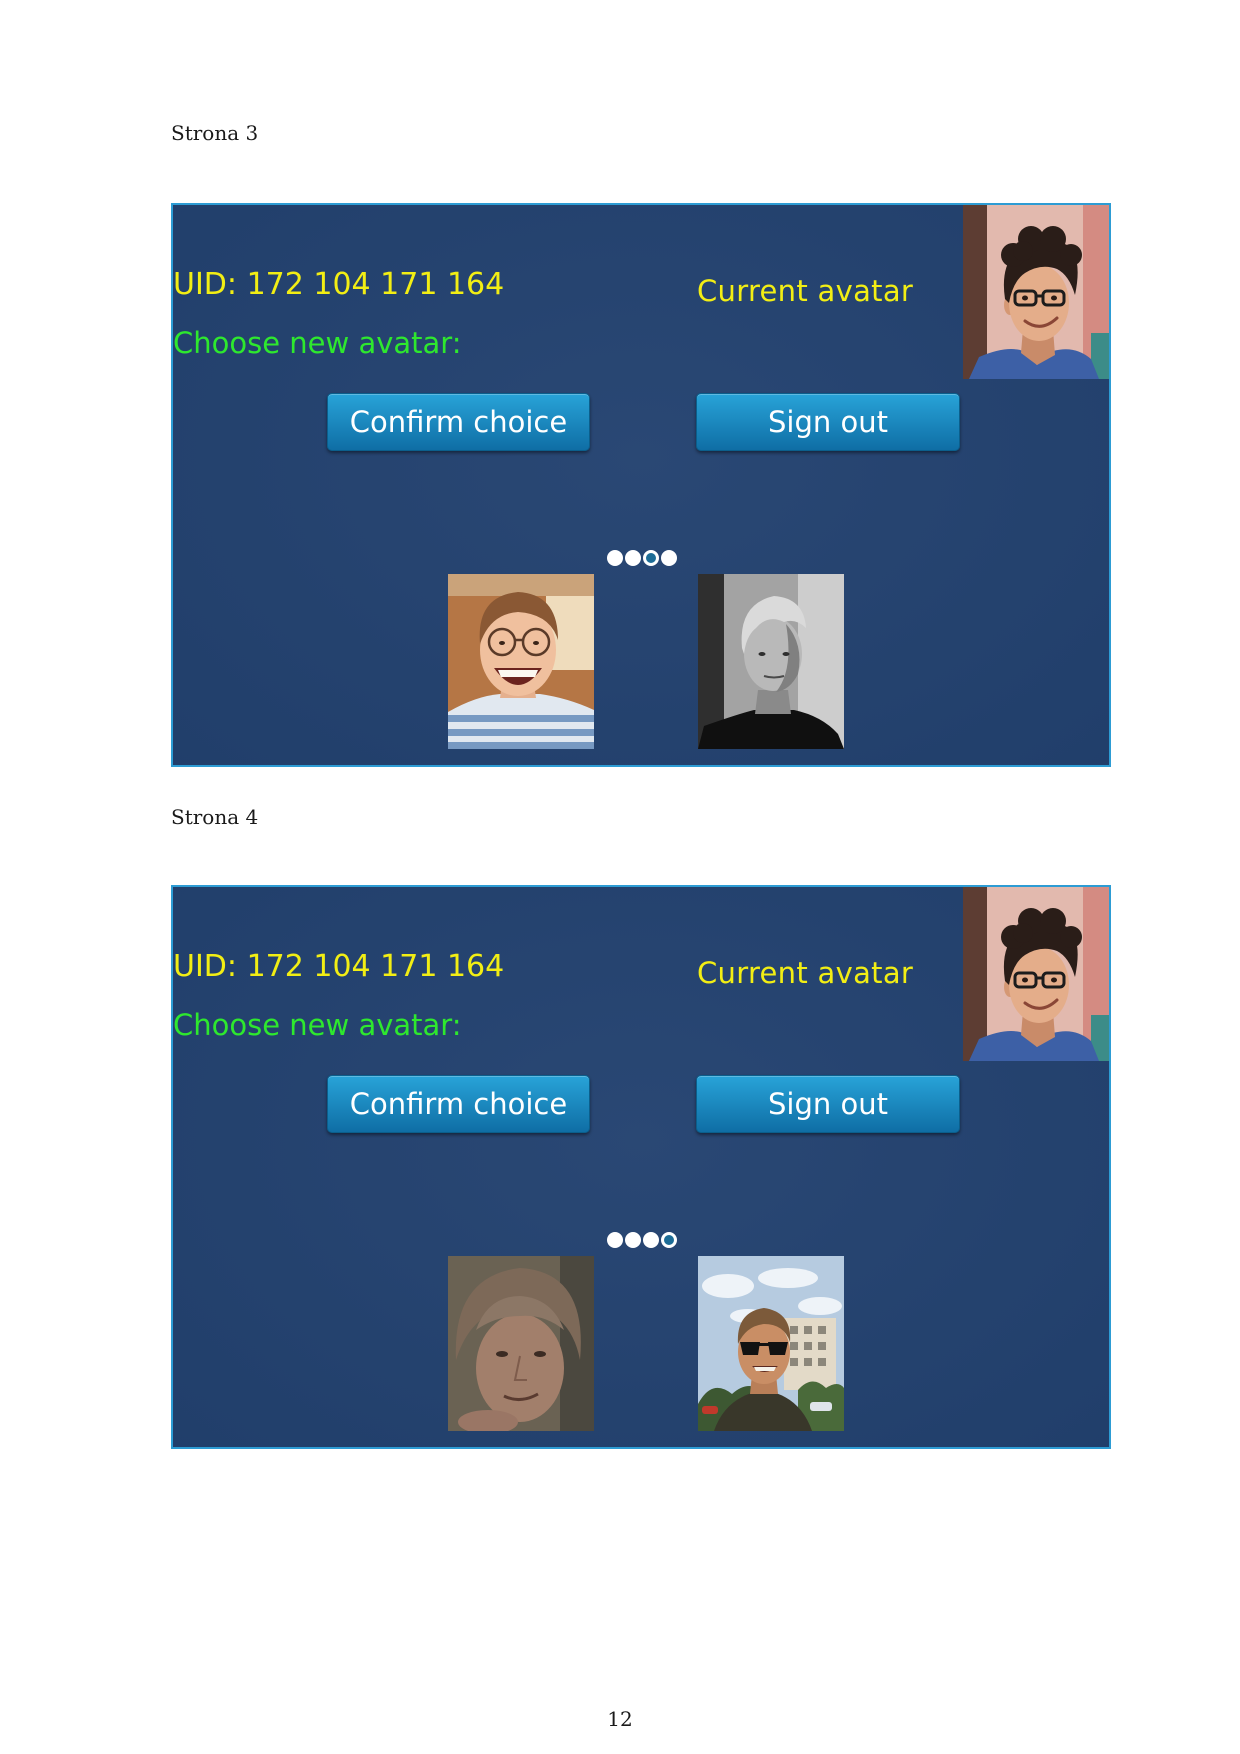 The image size is (1240, 1754). What do you see at coordinates (620, 1719) in the screenshot?
I see `page-number: 12` at bounding box center [620, 1719].